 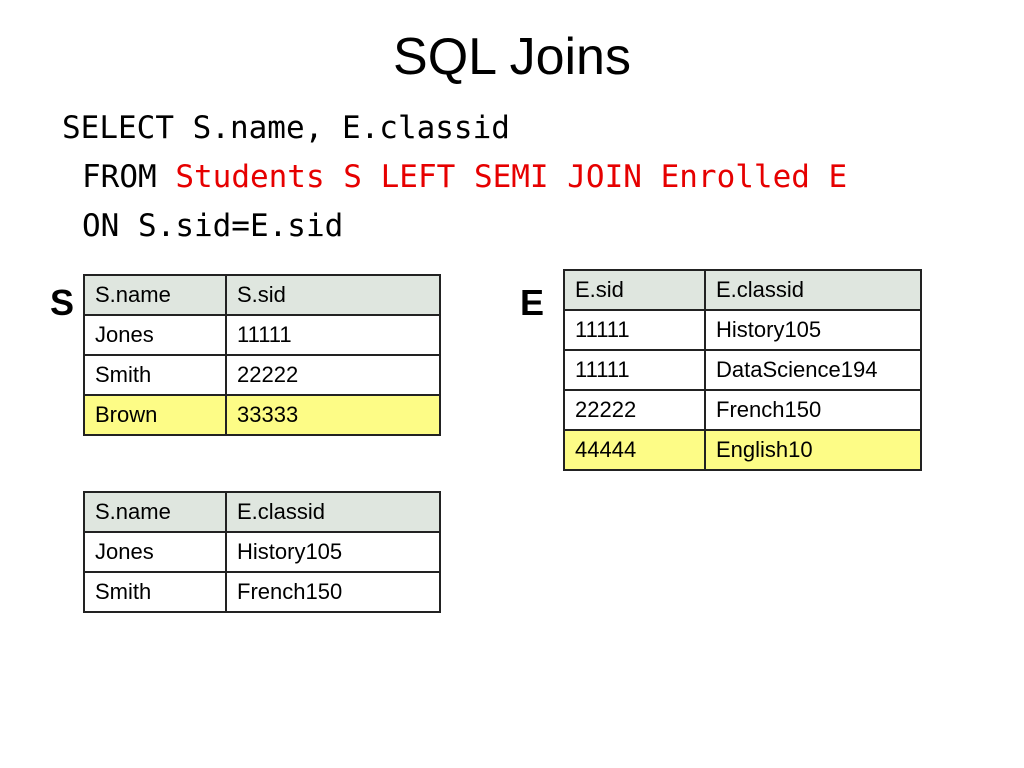 I want to click on table-row: Smith 22222, so click(x=262, y=375).